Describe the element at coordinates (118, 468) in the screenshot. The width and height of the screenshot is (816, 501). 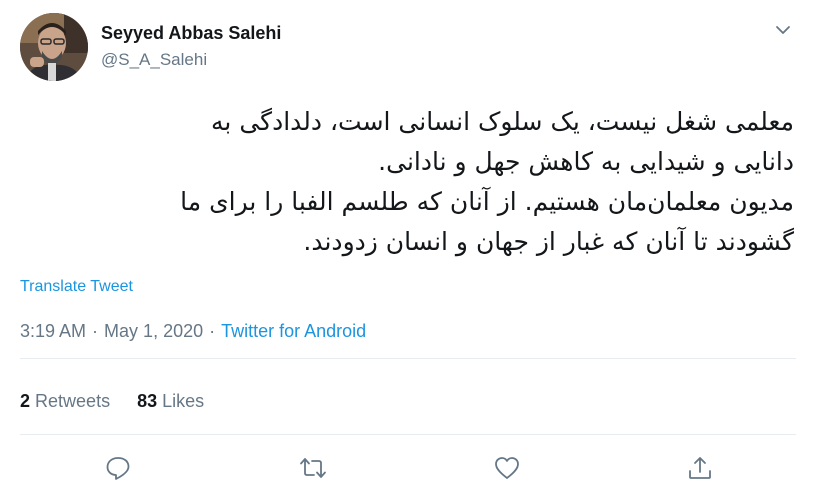
I see `reply-icon` at that location.